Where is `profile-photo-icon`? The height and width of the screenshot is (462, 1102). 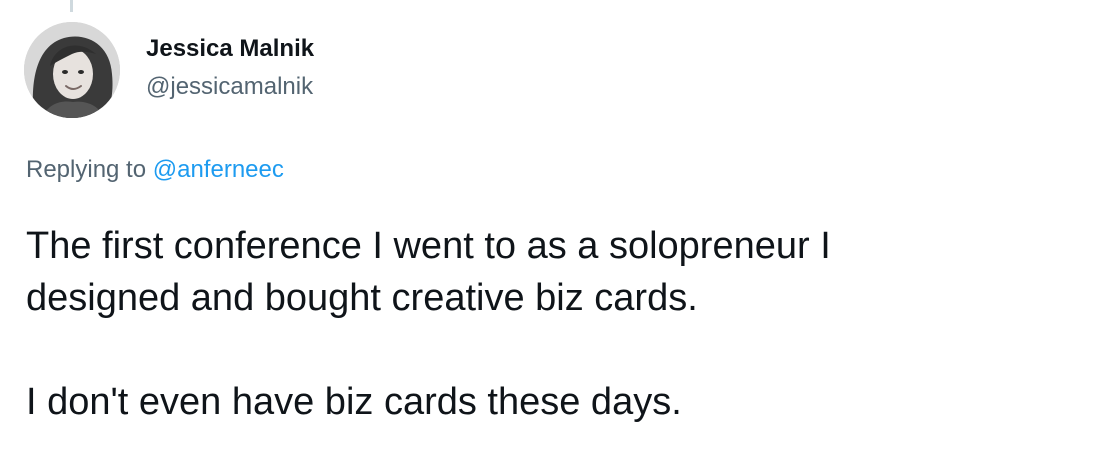 profile-photo-icon is located at coordinates (72, 70).